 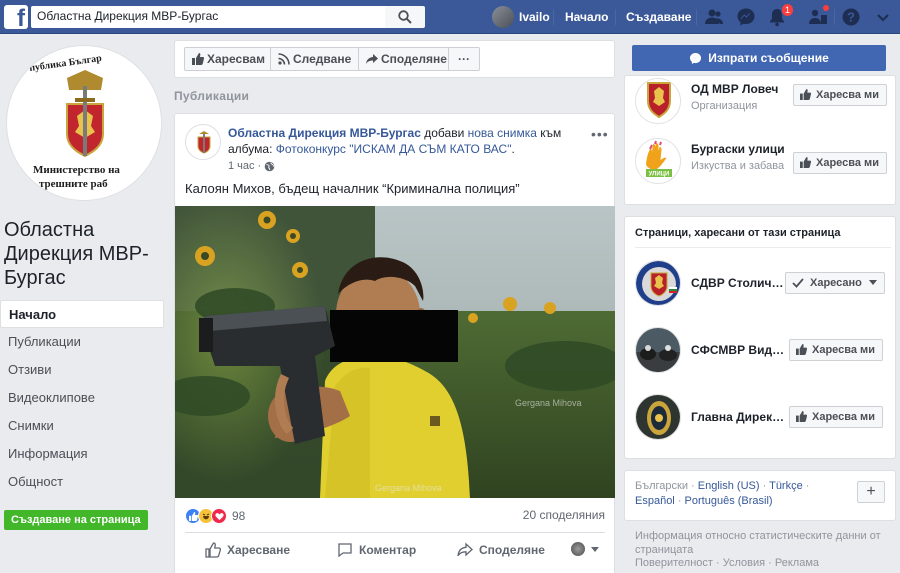 What do you see at coordinates (548, 403) in the screenshot?
I see `photo-watermark: Gergana Mihova` at bounding box center [548, 403].